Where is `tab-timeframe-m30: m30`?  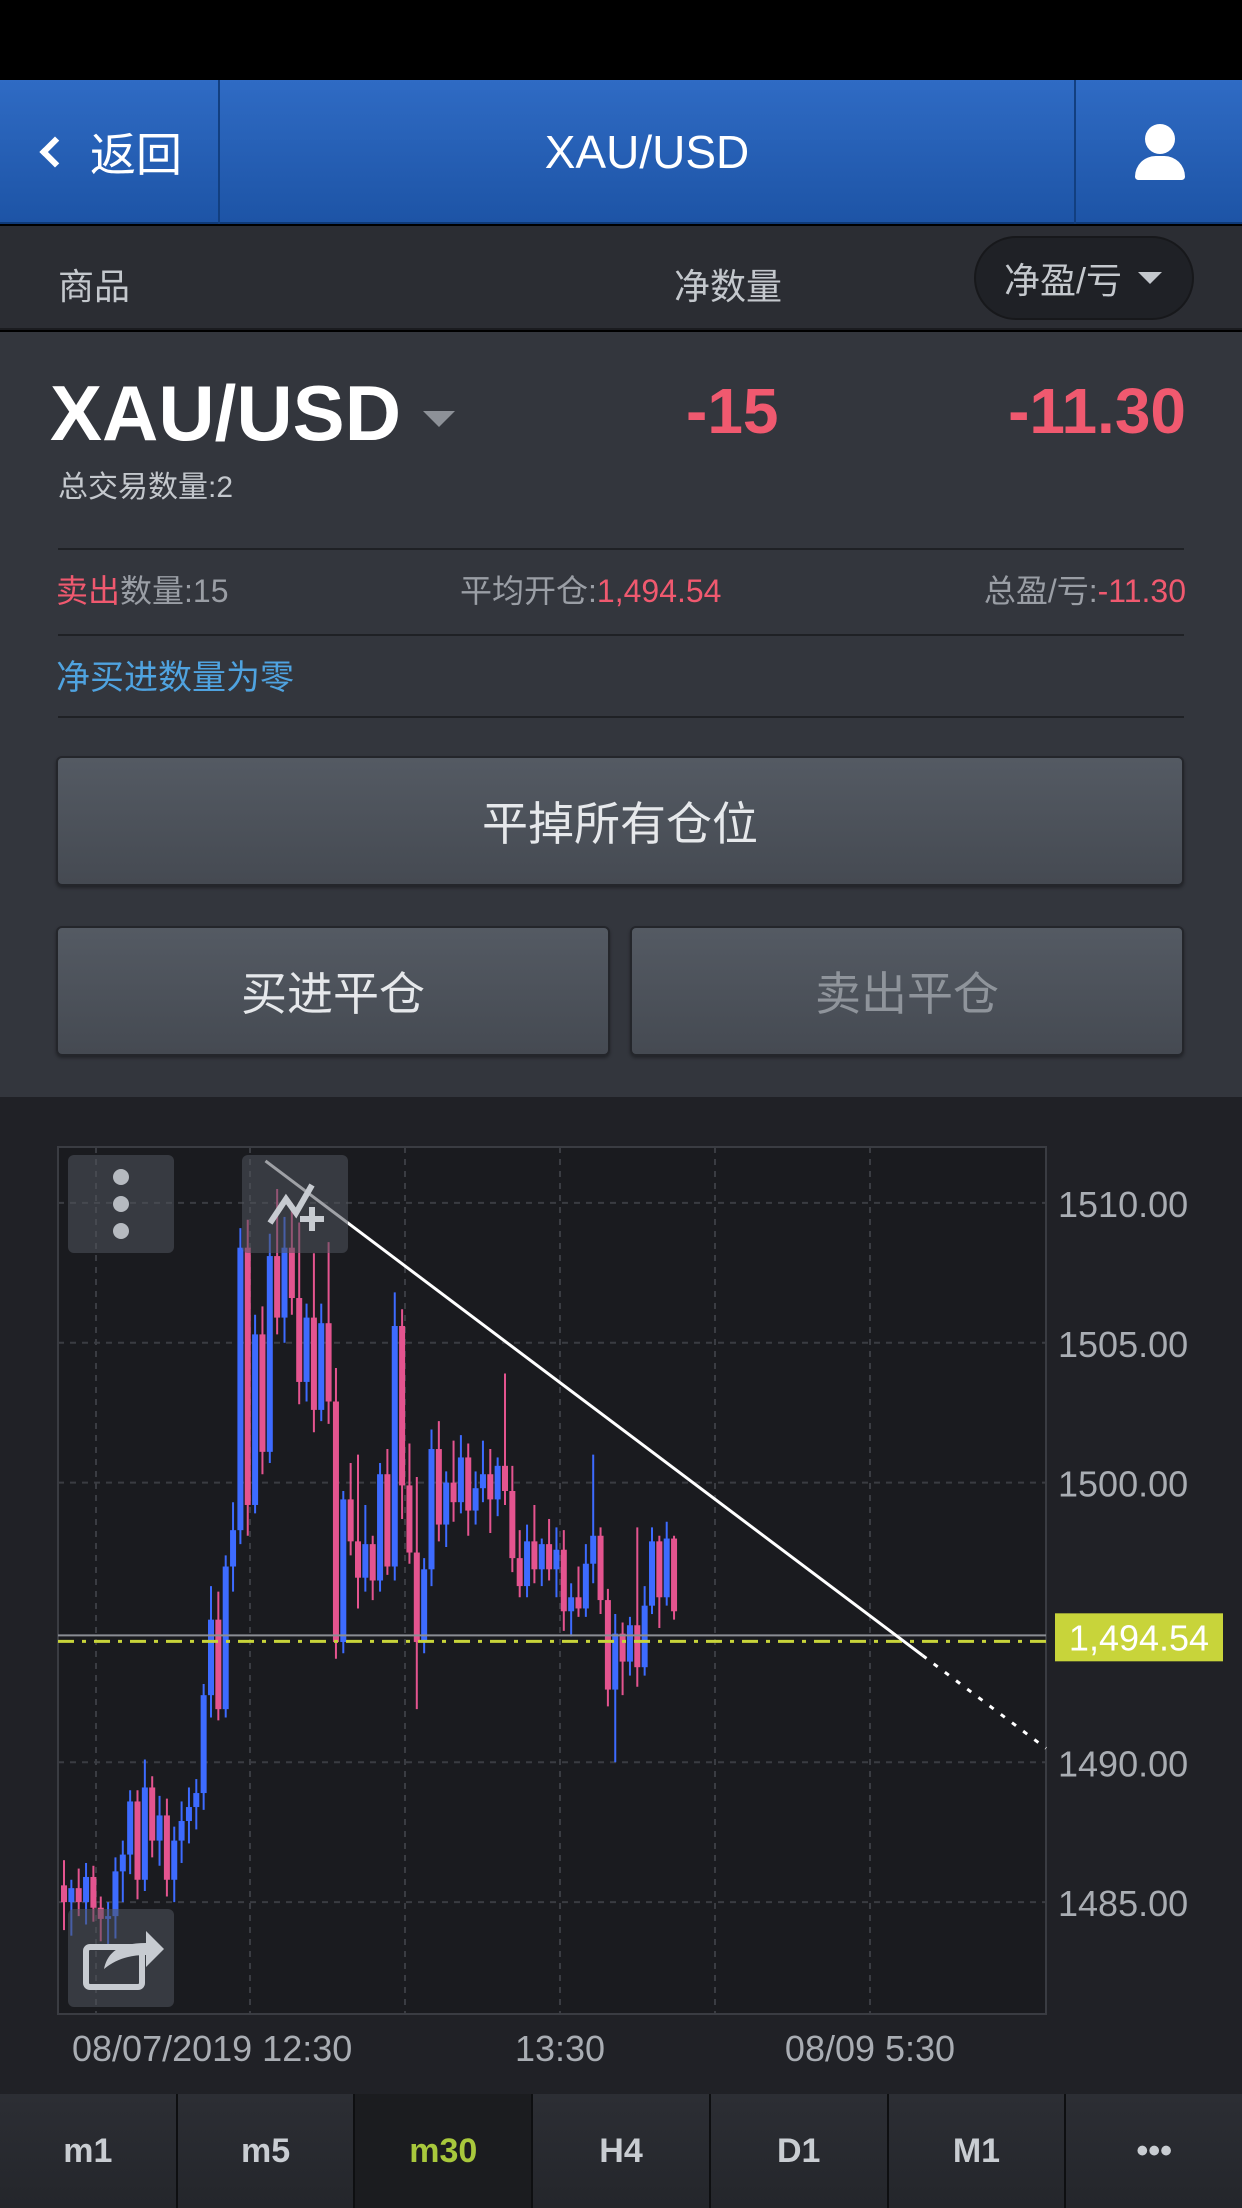 tab-timeframe-m30: m30 is located at coordinates (444, 2151).